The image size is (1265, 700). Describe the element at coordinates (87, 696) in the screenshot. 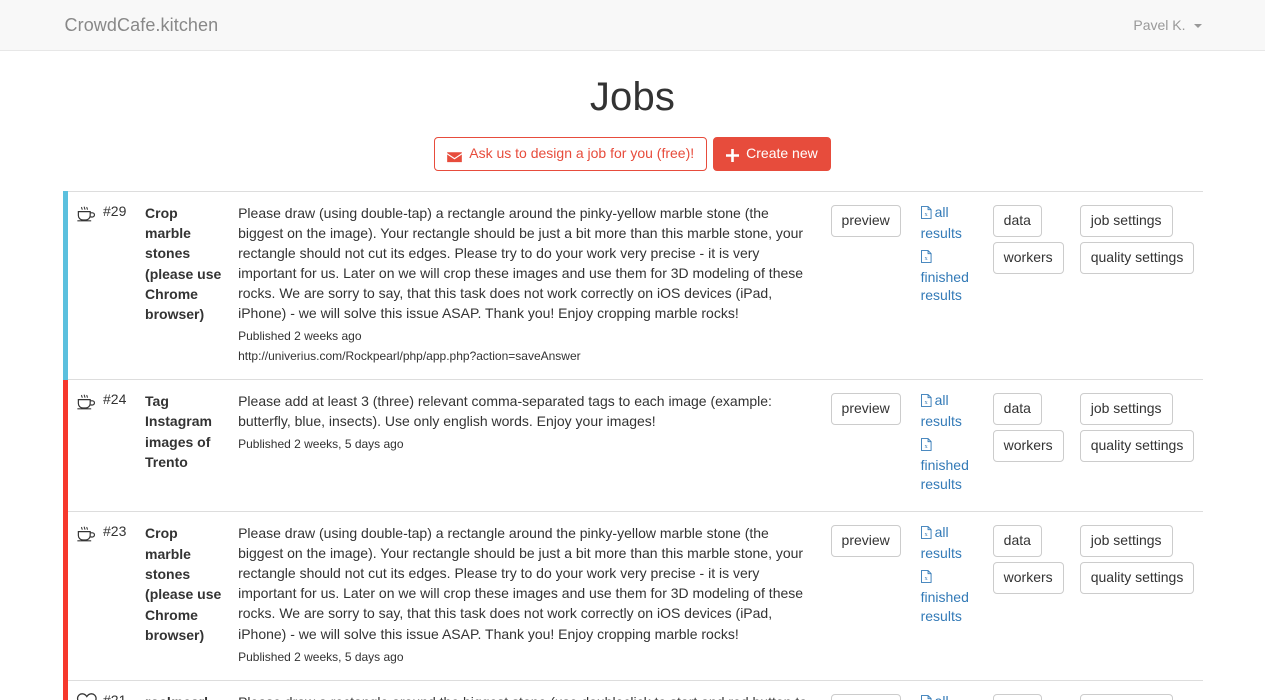

I see `heart-icon` at that location.